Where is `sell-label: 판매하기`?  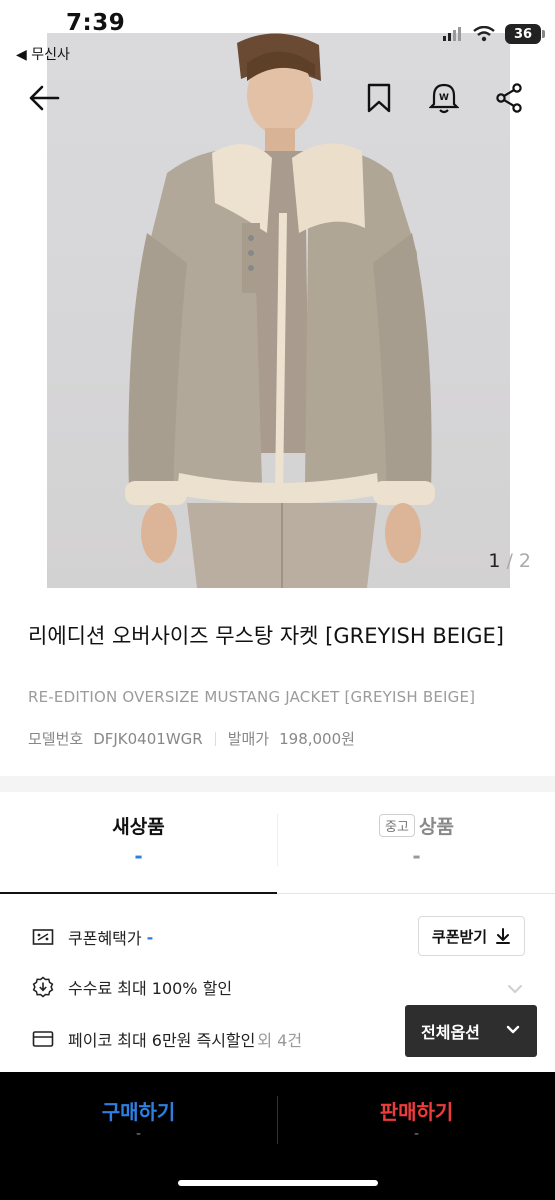 sell-label: 판매하기 is located at coordinates (416, 1112).